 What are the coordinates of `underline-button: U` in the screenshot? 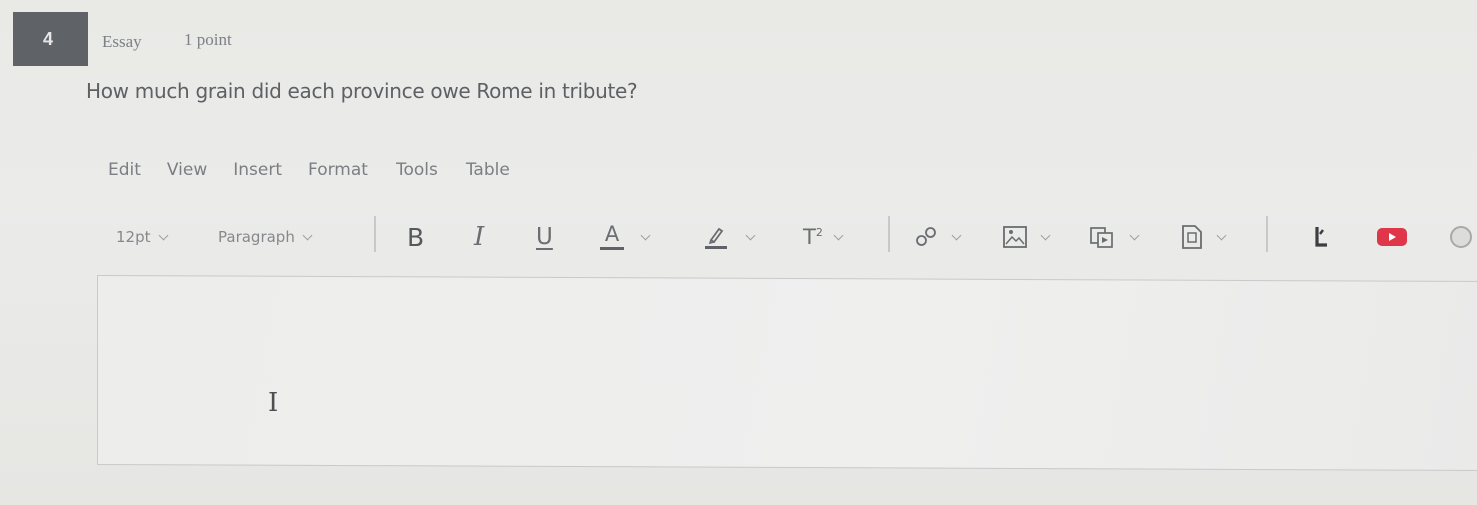 It's located at (544, 237).